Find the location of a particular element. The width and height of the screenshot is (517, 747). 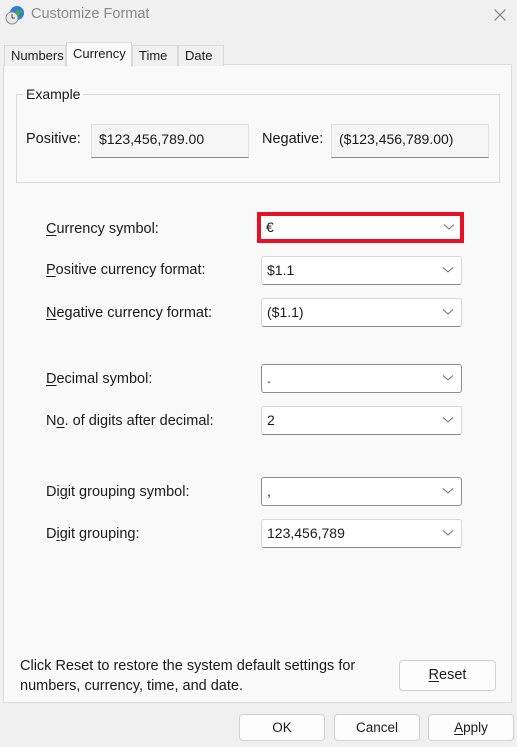

negative-label: Negative: is located at coordinates (293, 139).